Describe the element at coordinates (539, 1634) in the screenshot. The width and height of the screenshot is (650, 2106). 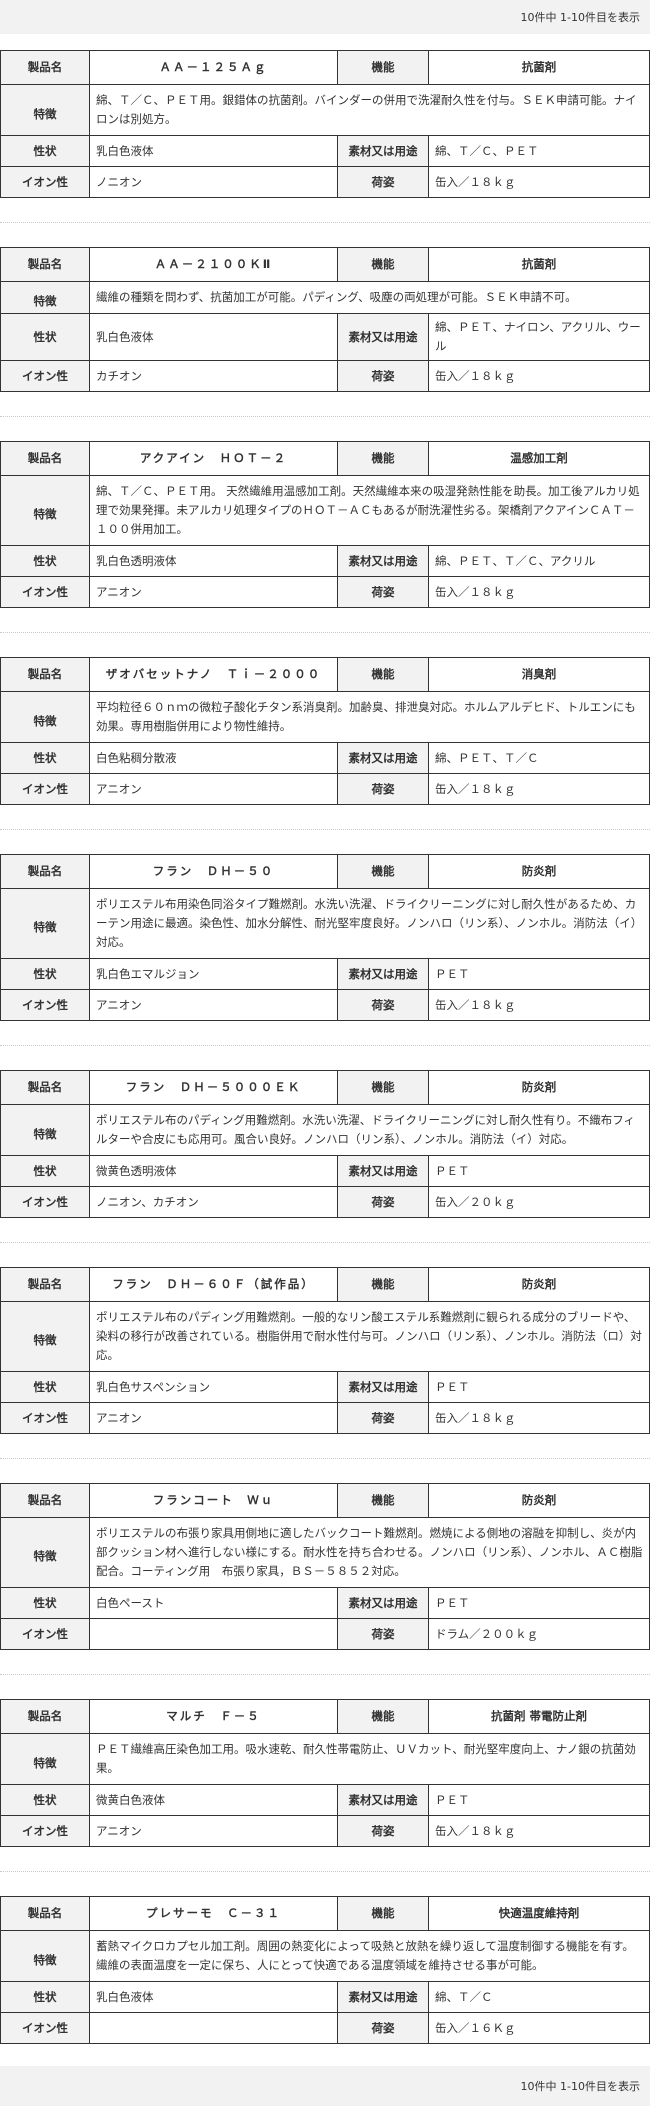
I see `product-package: ドラム／２００ｋｇ` at that location.